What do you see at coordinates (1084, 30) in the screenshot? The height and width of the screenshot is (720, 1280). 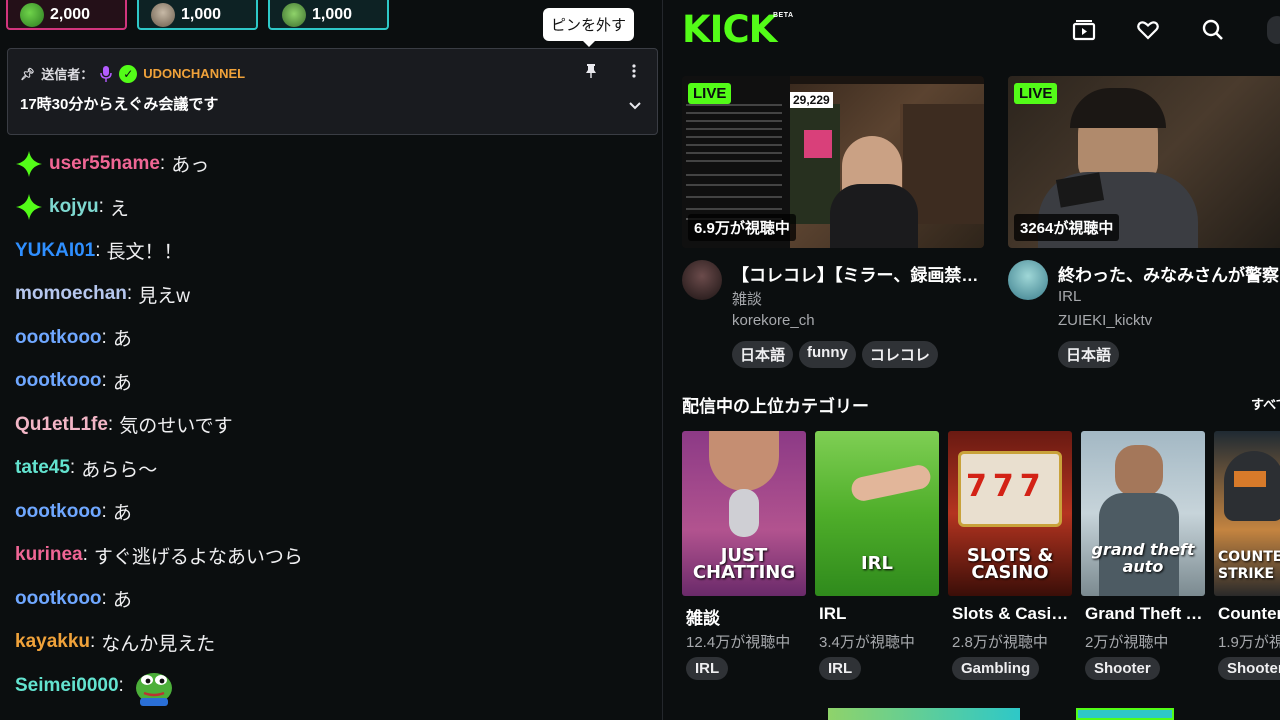 I see `browse-icon` at bounding box center [1084, 30].